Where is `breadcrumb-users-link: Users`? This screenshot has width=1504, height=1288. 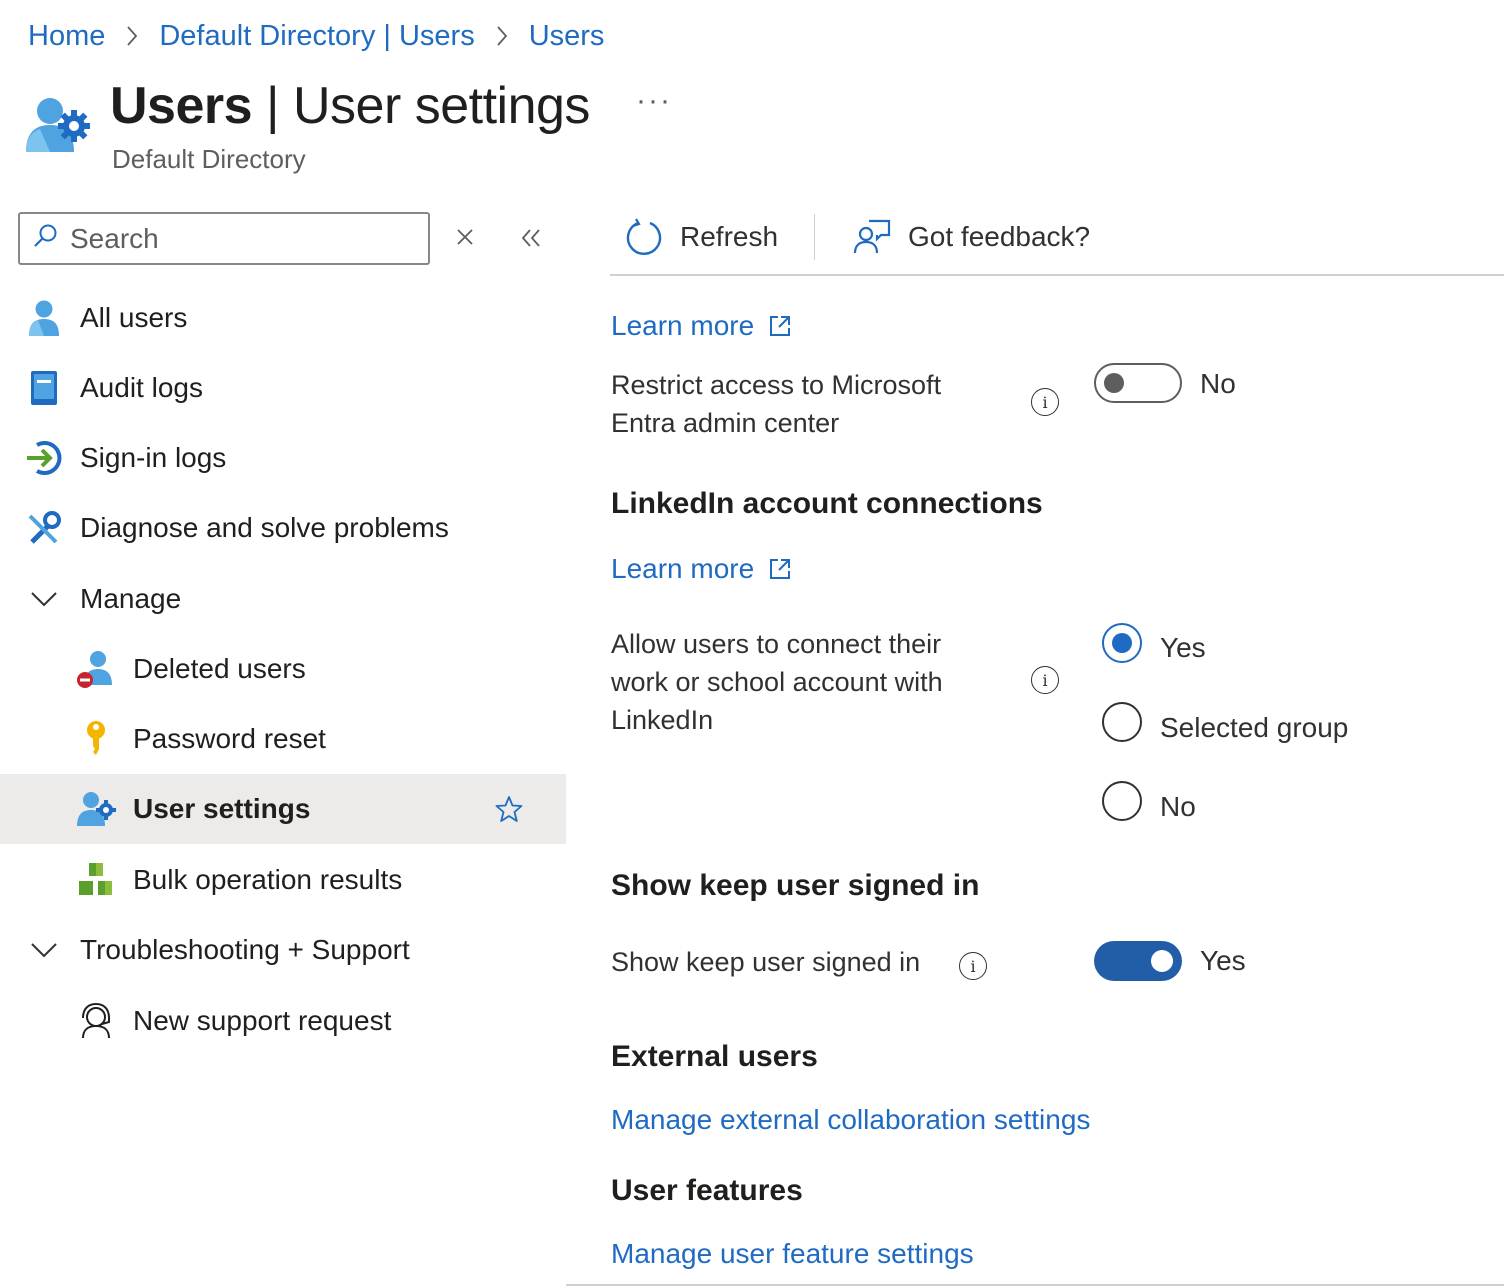
breadcrumb-users-link: Users is located at coordinates (567, 36).